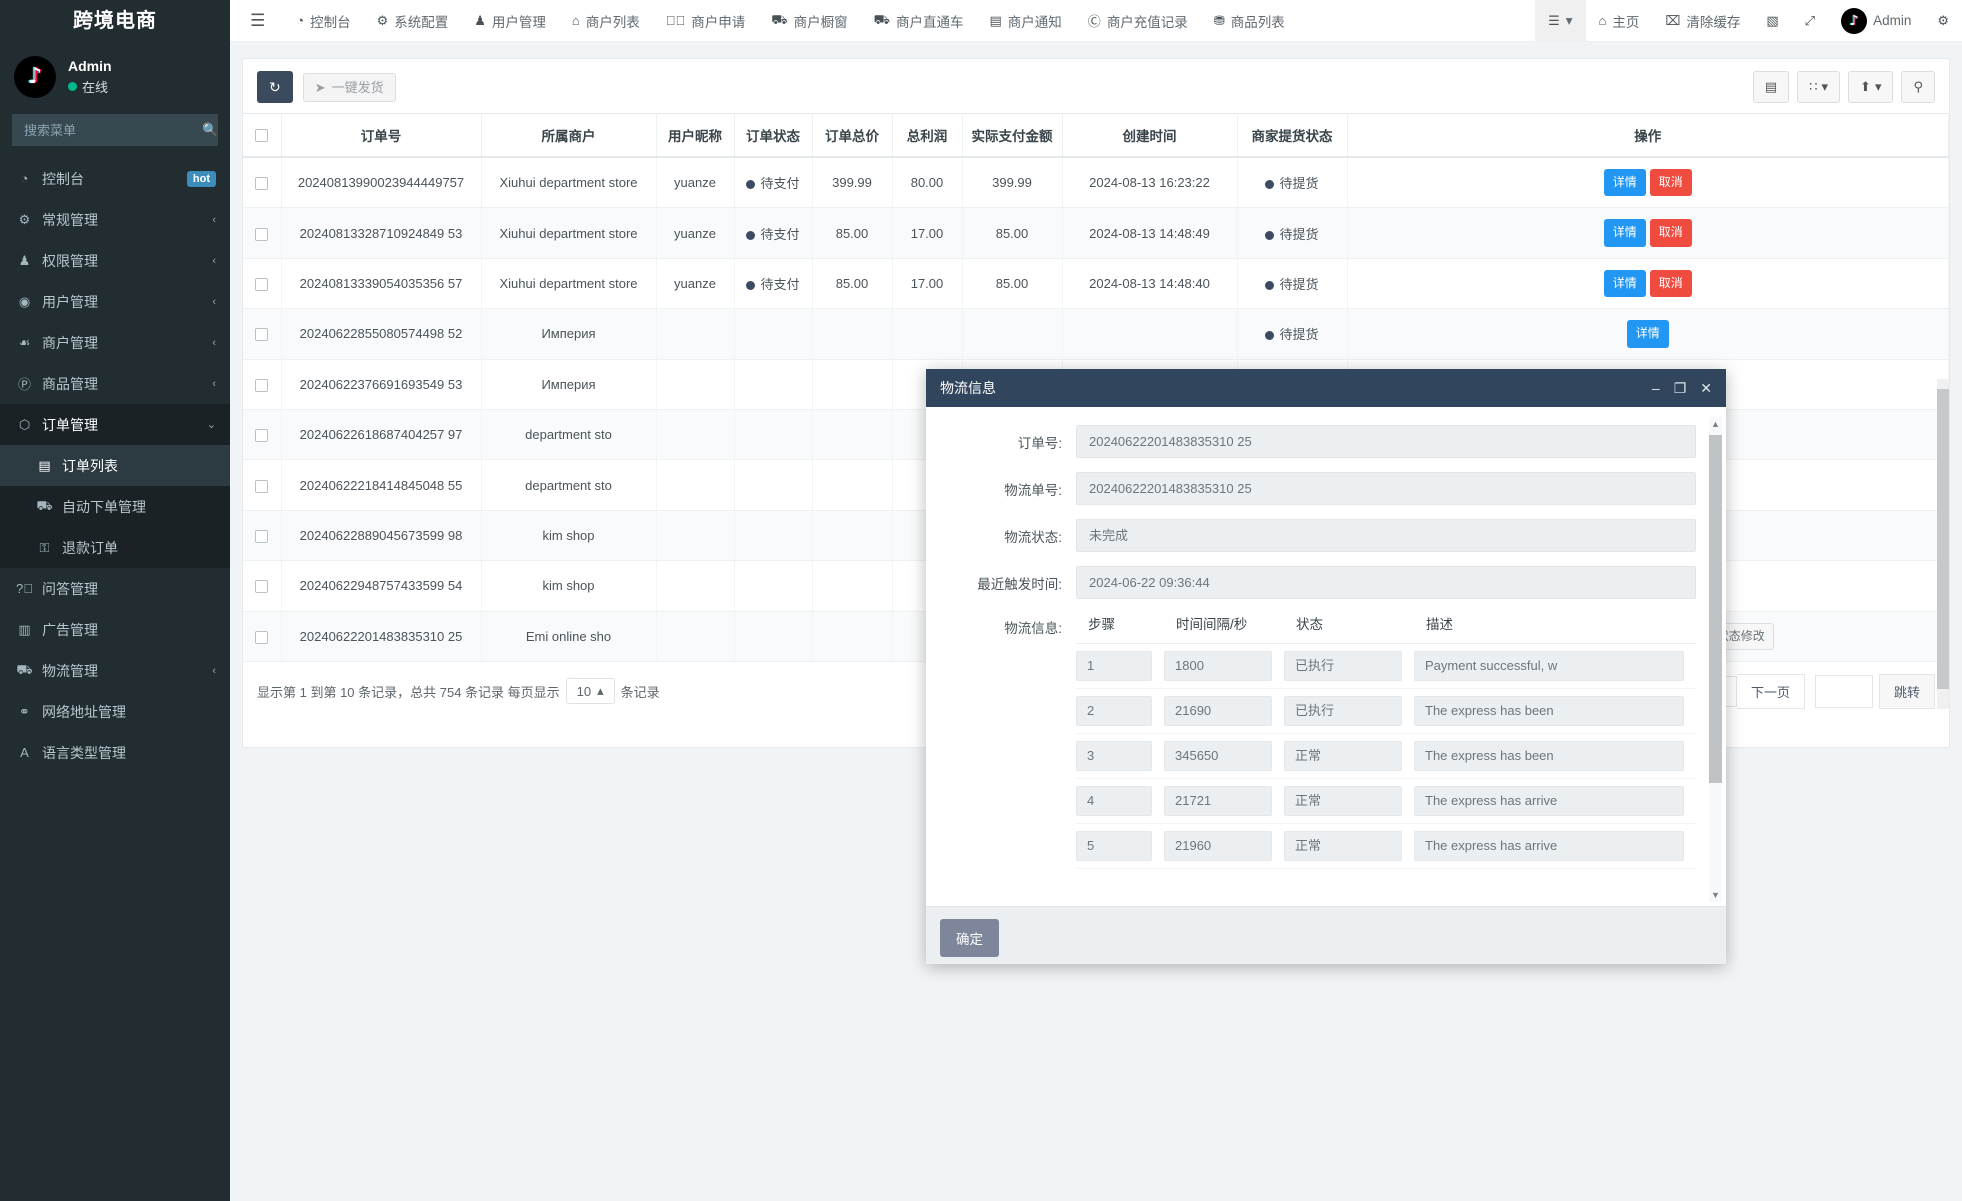 The width and height of the screenshot is (1962, 1201). Describe the element at coordinates (1218, 666) in the screenshot. I see `logistics-interval-input: 1800` at that location.